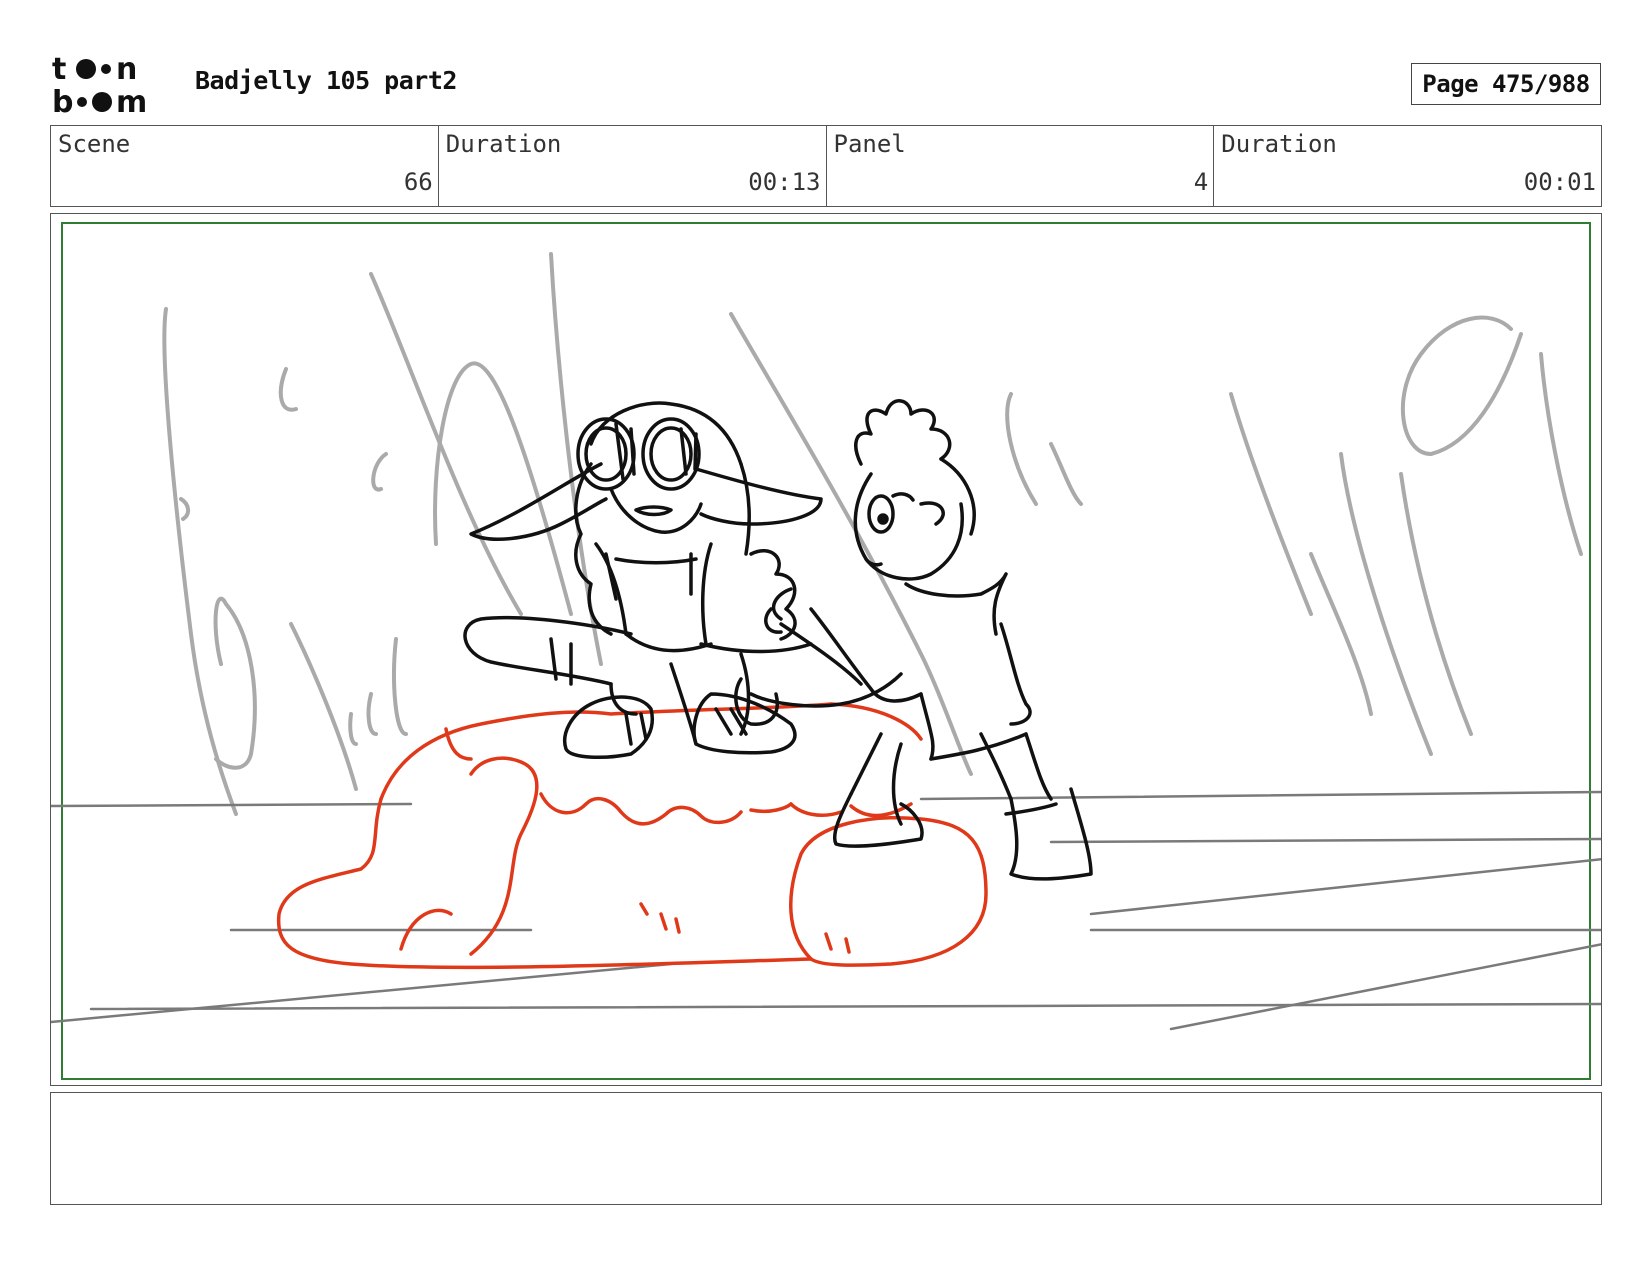  Describe the element at coordinates (59, 69) in the screenshot. I see `svg-text: t` at that location.